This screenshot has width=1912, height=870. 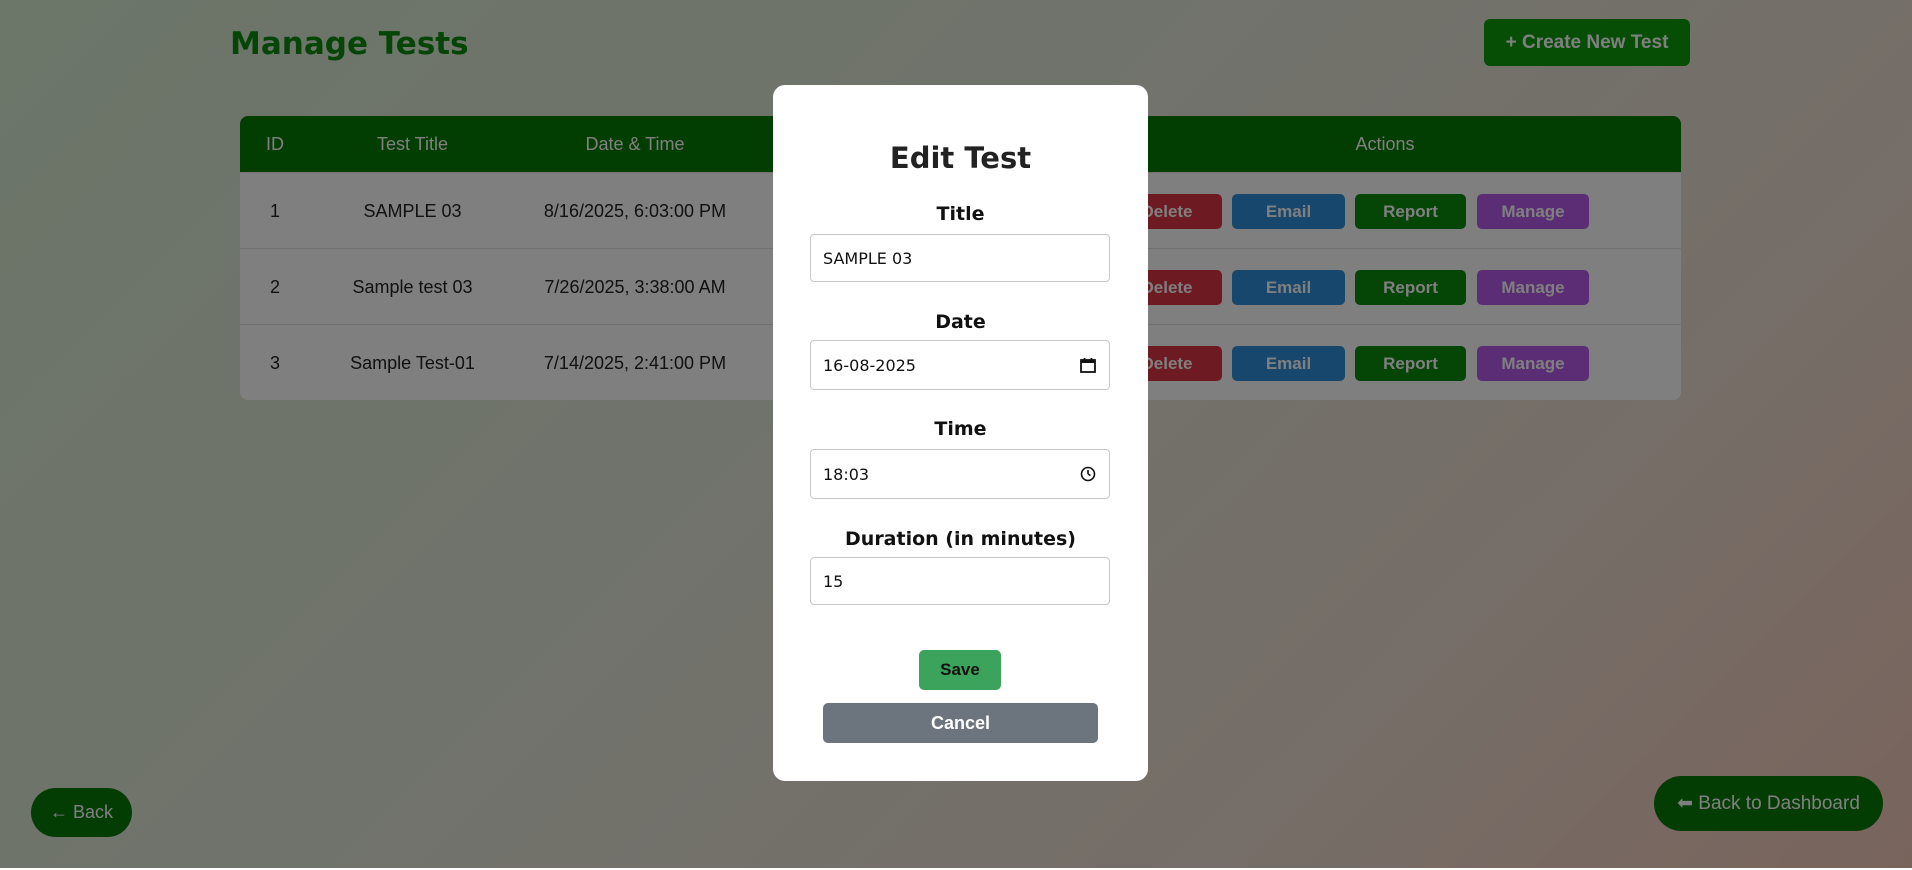 I want to click on duration-input-value: 15, so click(x=833, y=581).